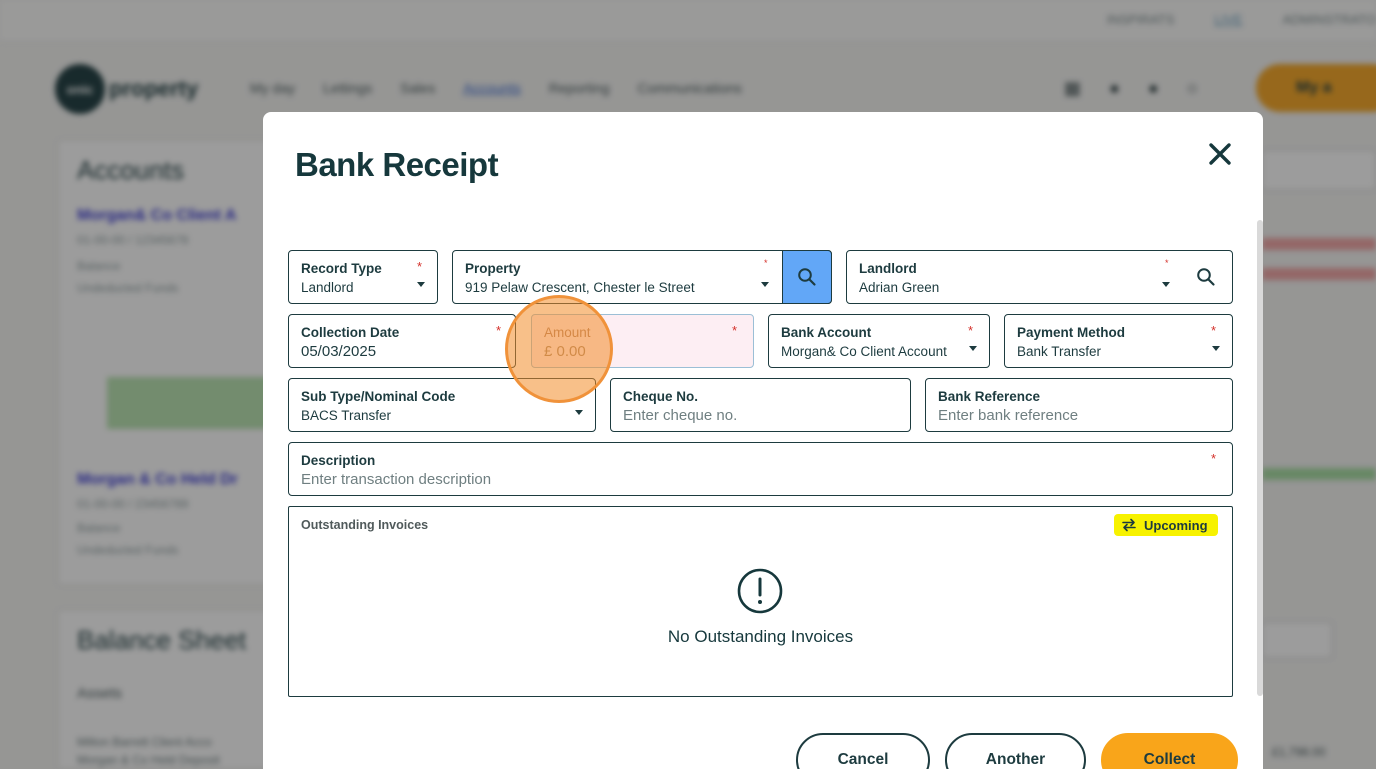  Describe the element at coordinates (442, 405) in the screenshot. I see `sub-type-select: Sub Type/Nominal Code BACS Transfer` at that location.